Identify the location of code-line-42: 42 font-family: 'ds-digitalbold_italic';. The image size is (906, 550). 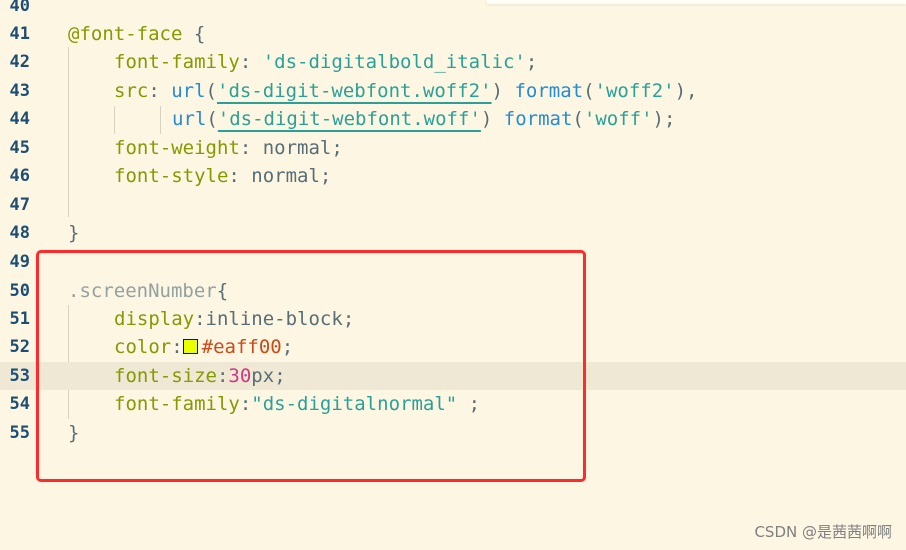
(453, 62).